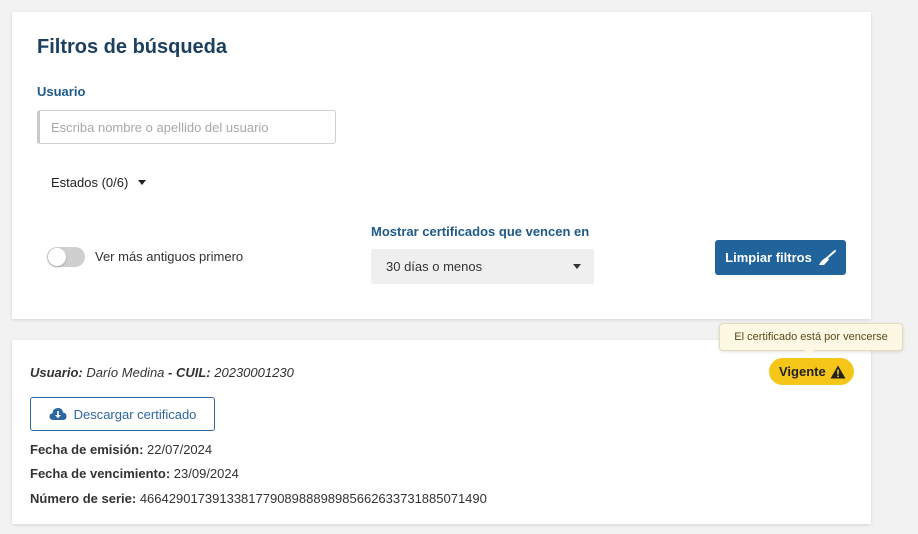 The height and width of the screenshot is (534, 918). What do you see at coordinates (206, 473) in the screenshot?
I see `expiry-date-value: 23/09/2024` at bounding box center [206, 473].